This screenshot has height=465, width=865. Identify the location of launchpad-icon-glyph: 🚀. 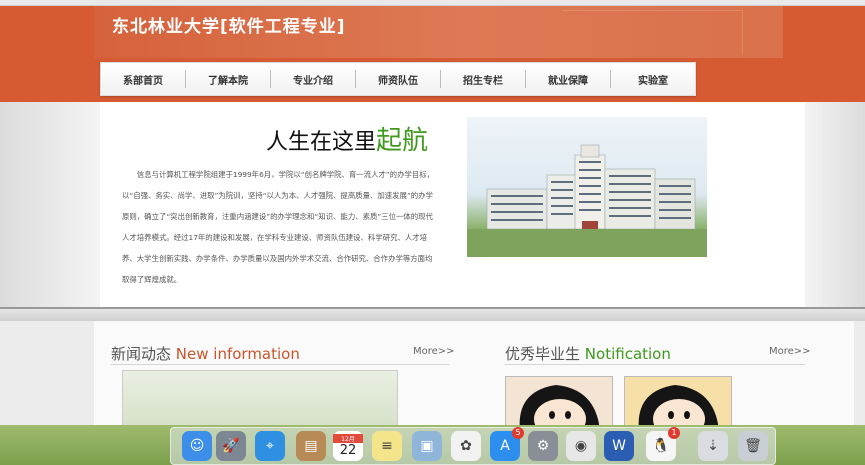
(231, 446).